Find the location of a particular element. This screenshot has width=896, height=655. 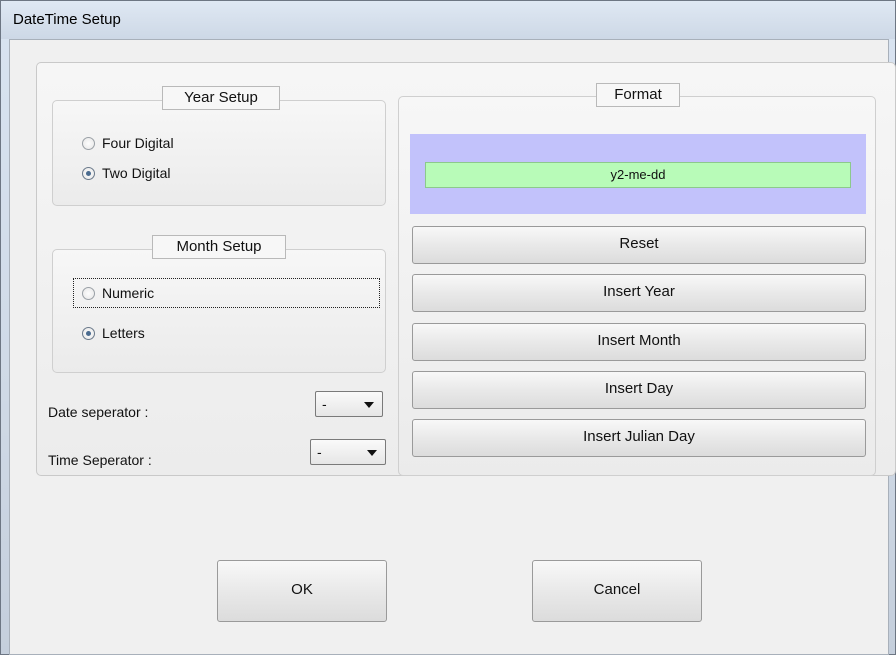

month-numeric-radio: Numeric is located at coordinates (118, 293).